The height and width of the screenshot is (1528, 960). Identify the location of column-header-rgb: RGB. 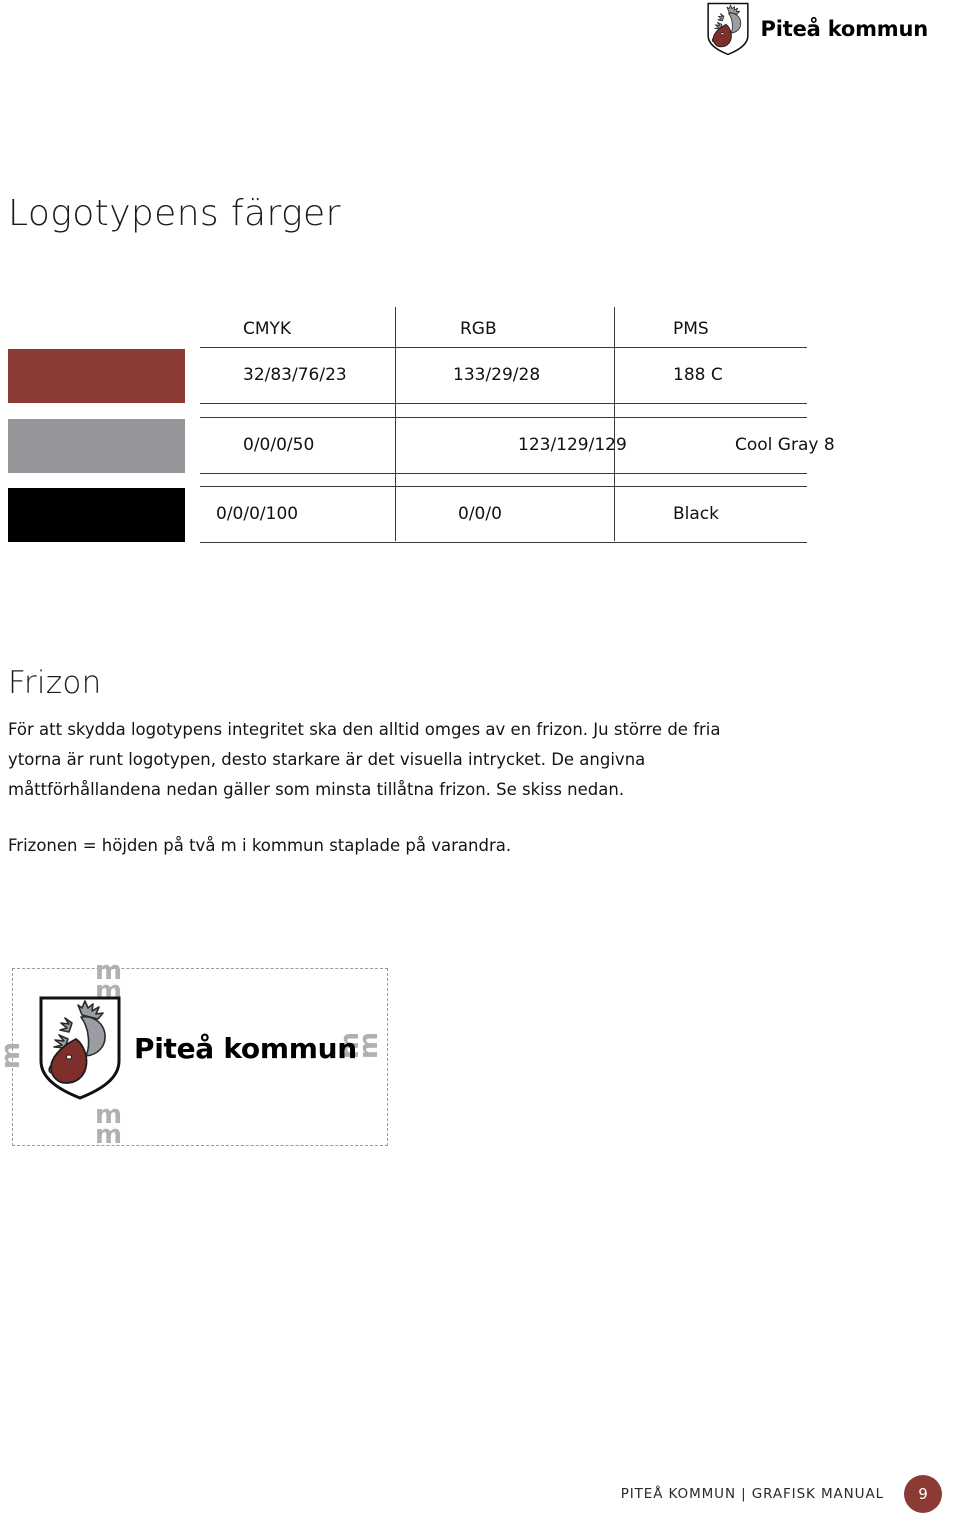
(478, 329).